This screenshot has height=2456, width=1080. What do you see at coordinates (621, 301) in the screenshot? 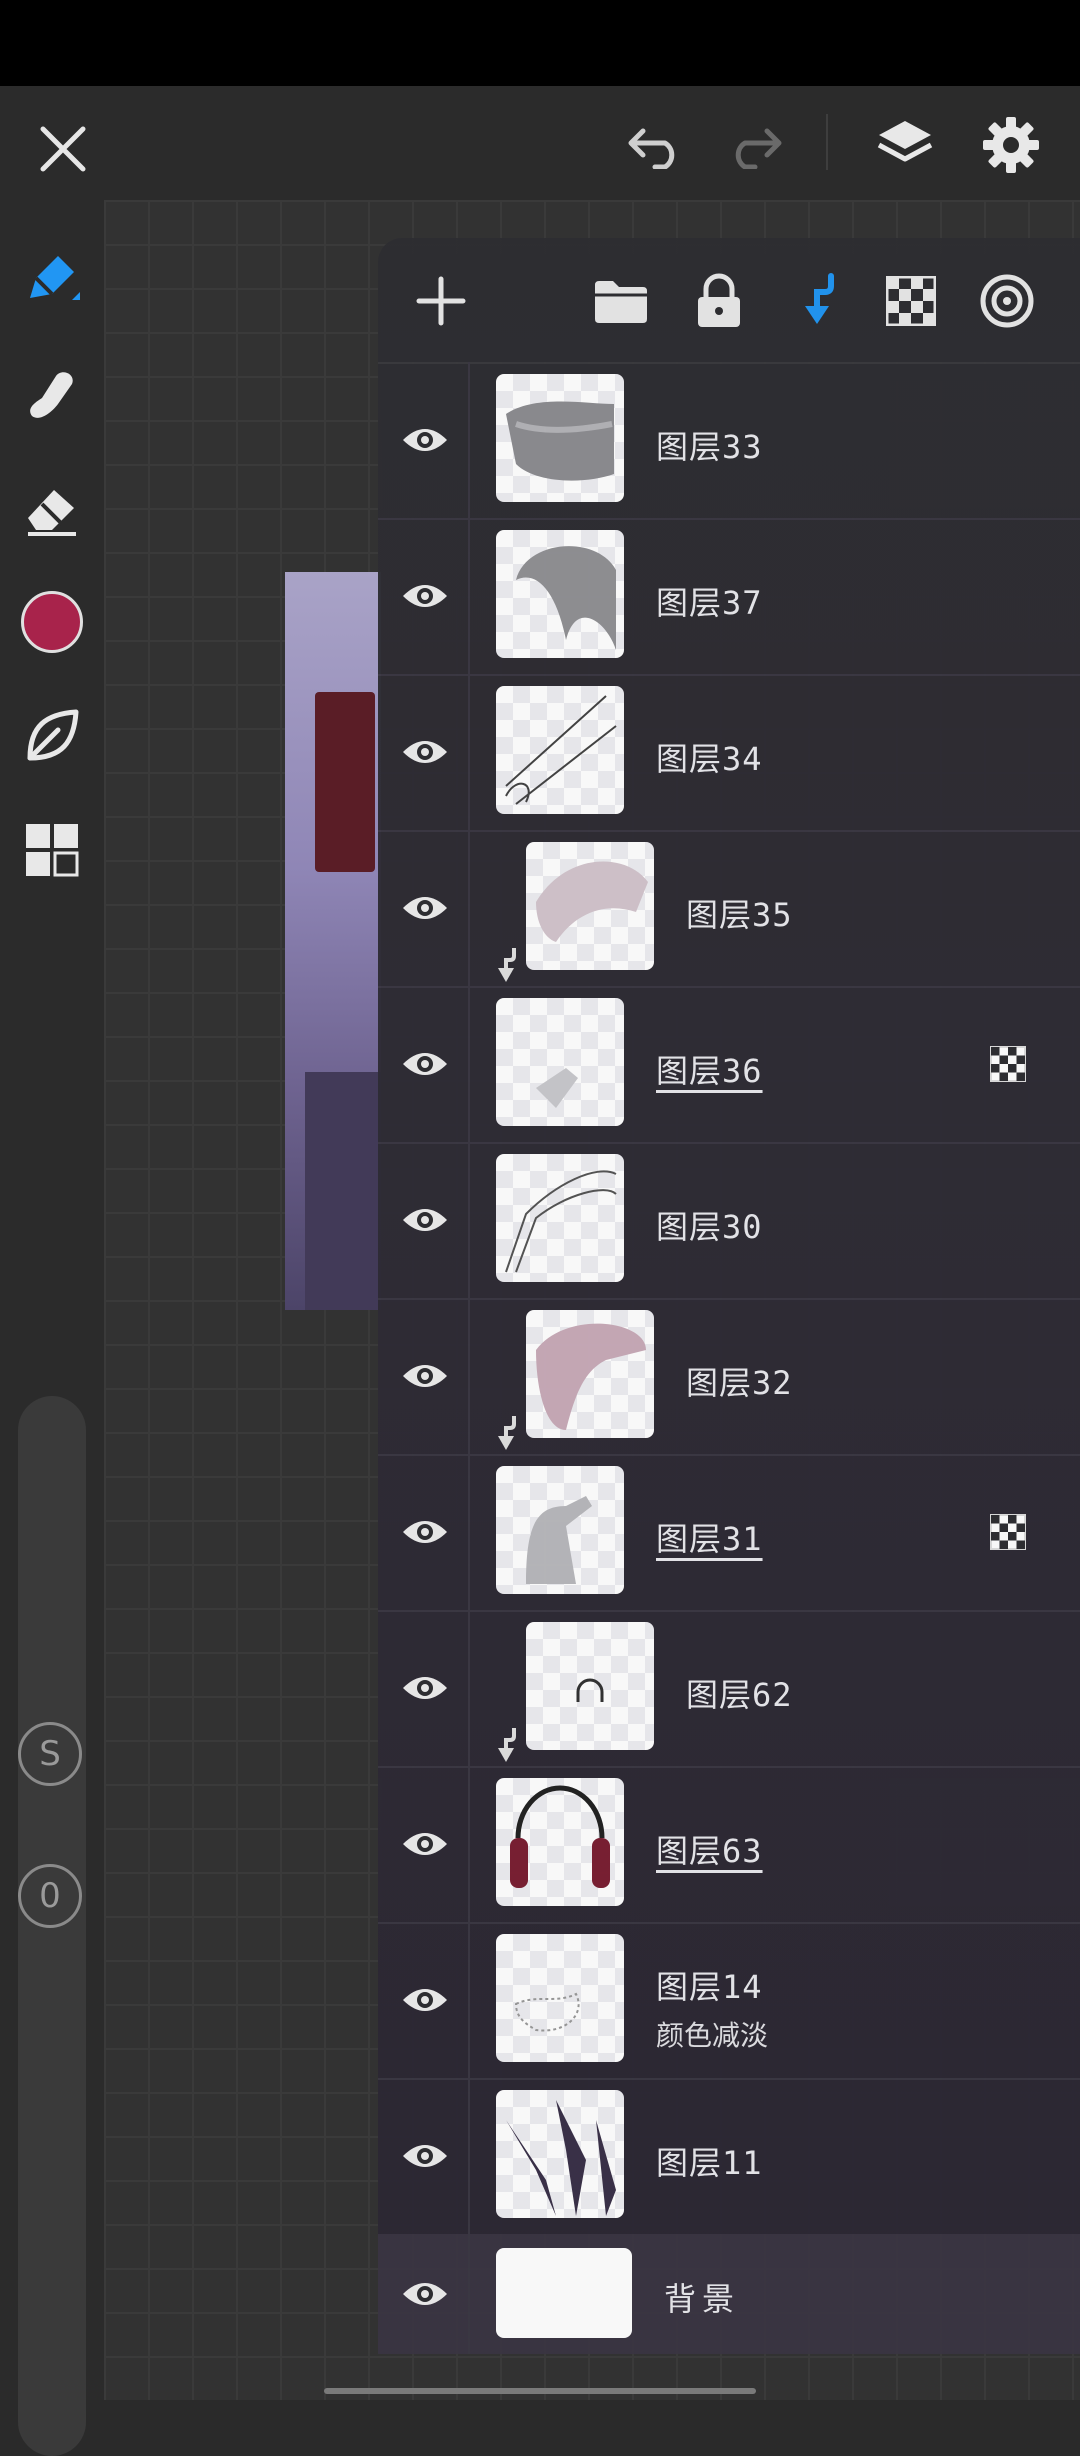
I see `folder-icon` at bounding box center [621, 301].